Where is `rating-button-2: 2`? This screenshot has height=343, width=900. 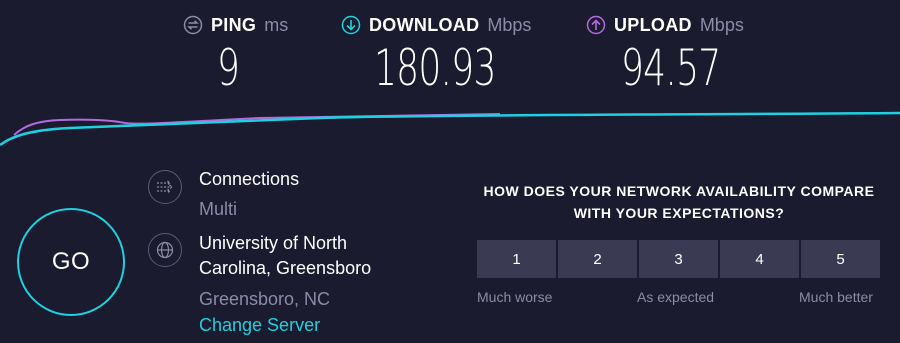 rating-button-2: 2 is located at coordinates (597, 259).